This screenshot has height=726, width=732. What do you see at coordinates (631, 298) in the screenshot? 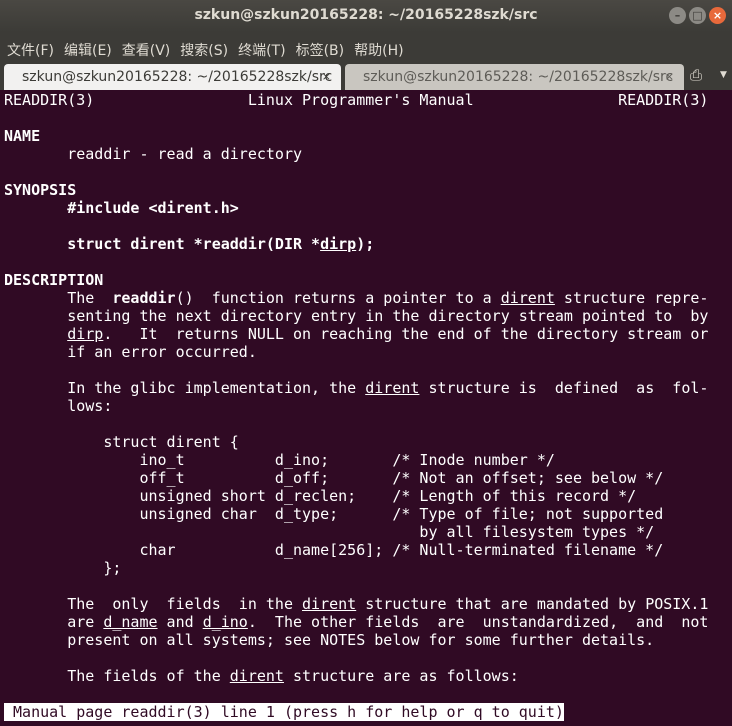
I see `terminal-text: structure repre‐` at bounding box center [631, 298].